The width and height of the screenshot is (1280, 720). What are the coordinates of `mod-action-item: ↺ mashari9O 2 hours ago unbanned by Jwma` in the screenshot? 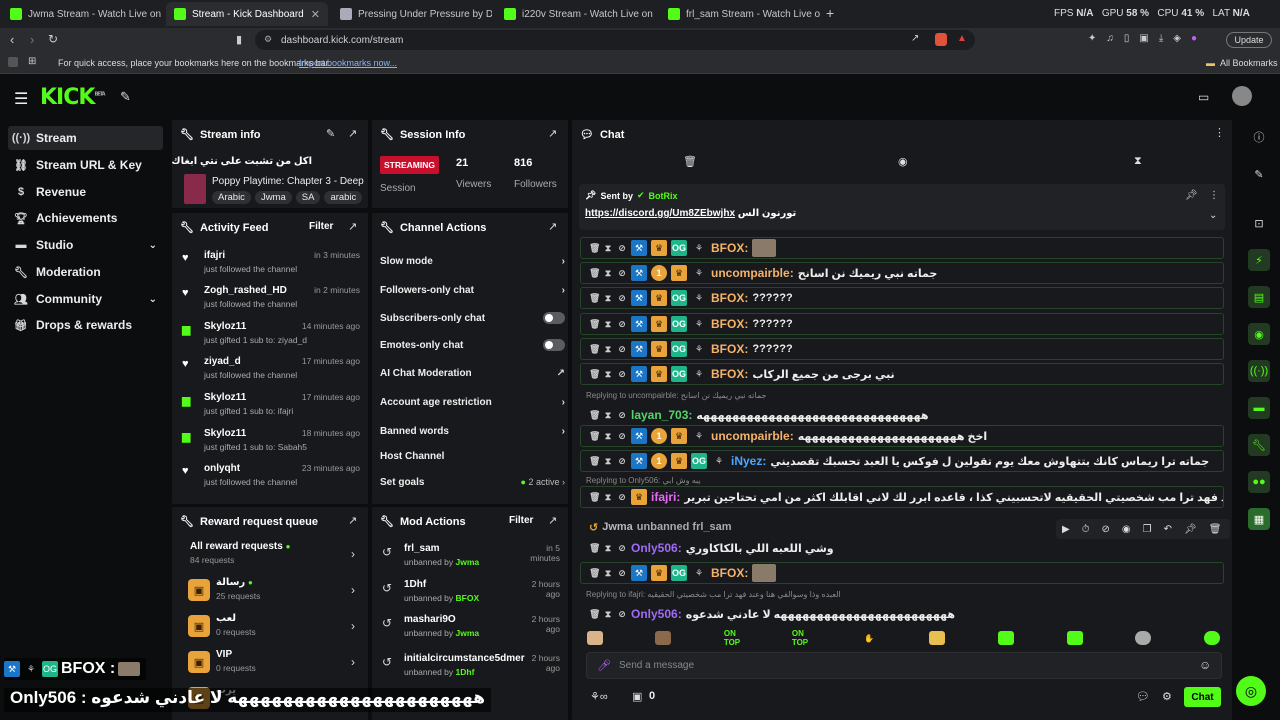 It's located at (470, 632).